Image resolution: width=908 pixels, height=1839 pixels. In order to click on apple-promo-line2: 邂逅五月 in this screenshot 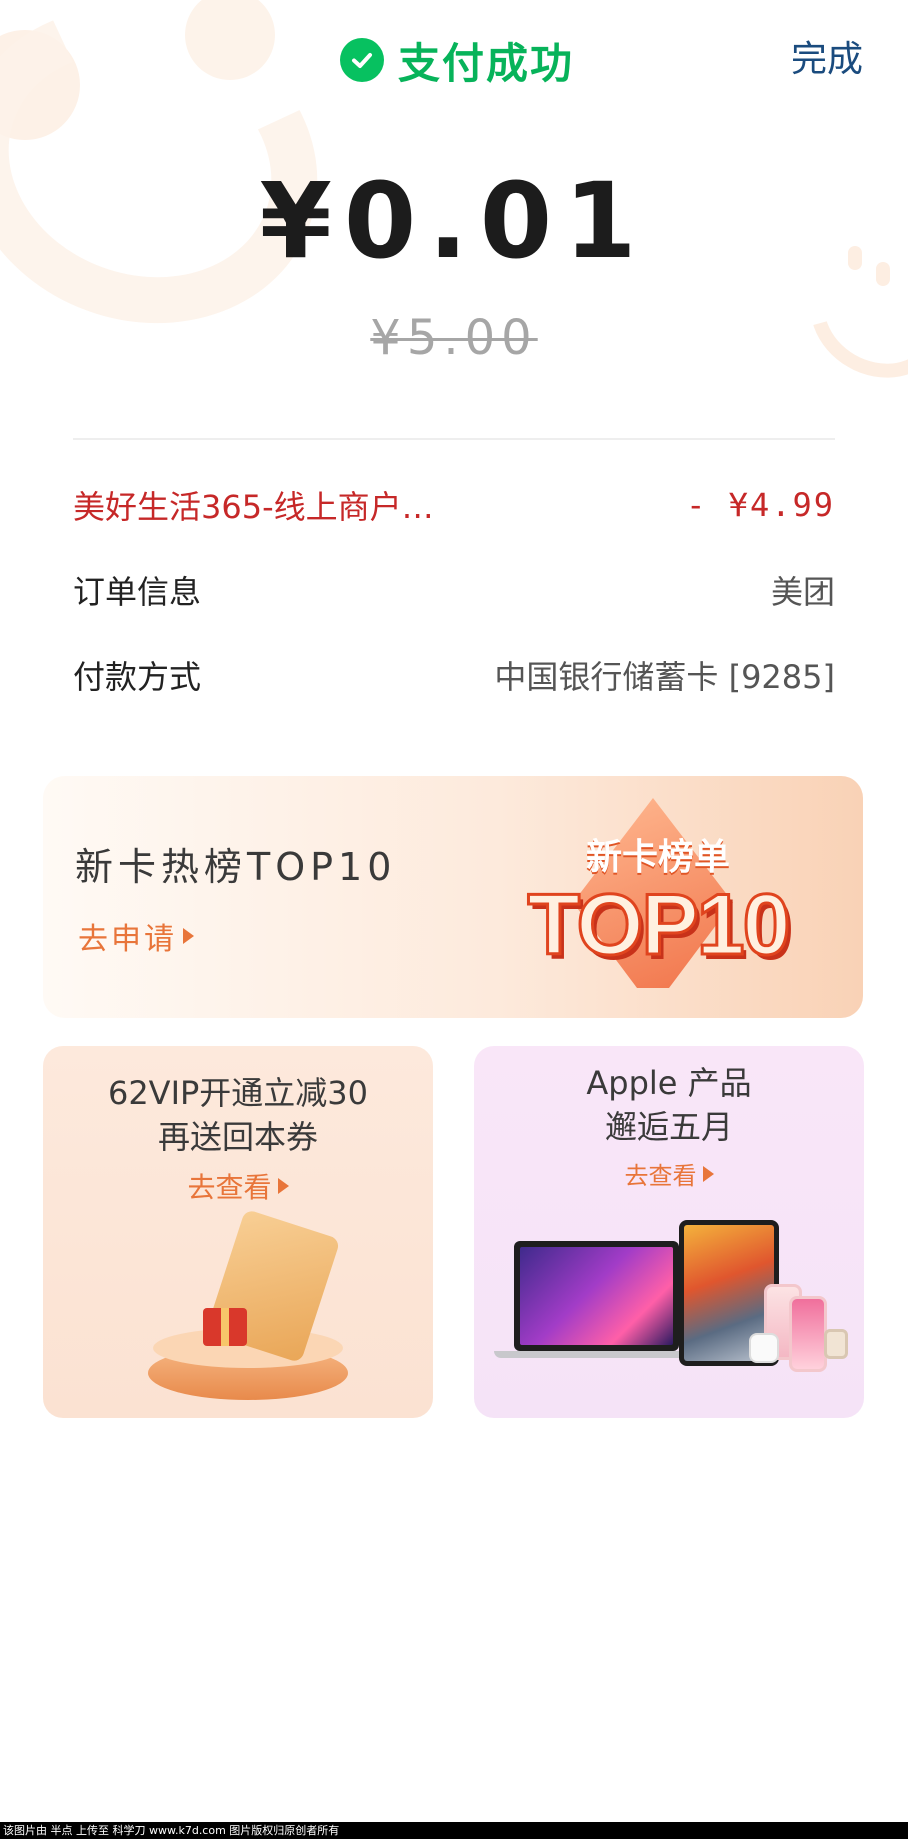, I will do `click(668, 1127)`.